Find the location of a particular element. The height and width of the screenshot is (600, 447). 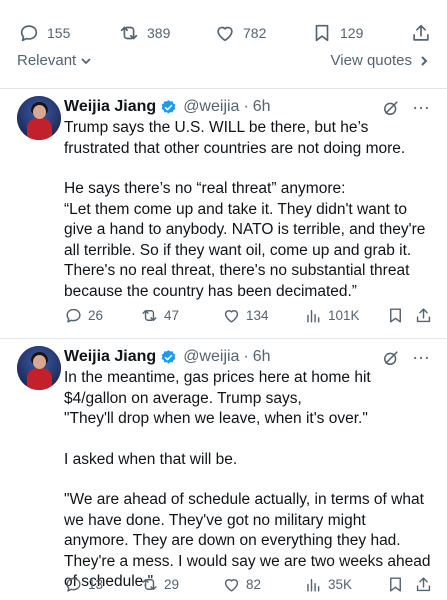

tweet-action-bar: 26 47 134 101K is located at coordinates (249, 318).